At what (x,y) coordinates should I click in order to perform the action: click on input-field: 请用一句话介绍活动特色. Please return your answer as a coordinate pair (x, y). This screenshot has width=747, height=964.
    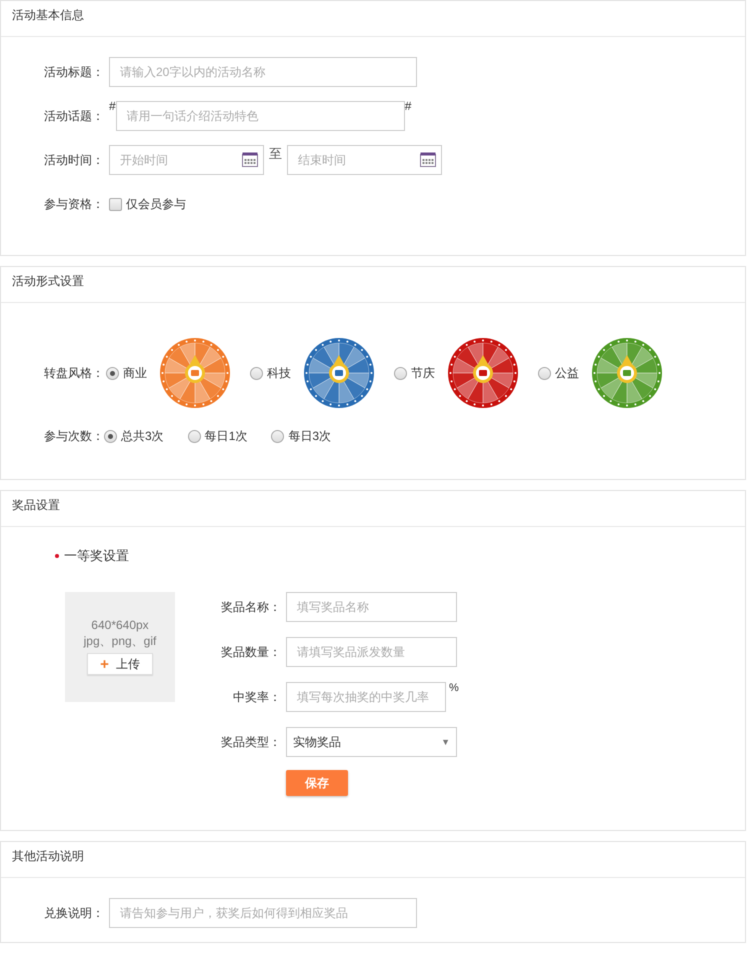
    Looking at the image, I should click on (260, 116).